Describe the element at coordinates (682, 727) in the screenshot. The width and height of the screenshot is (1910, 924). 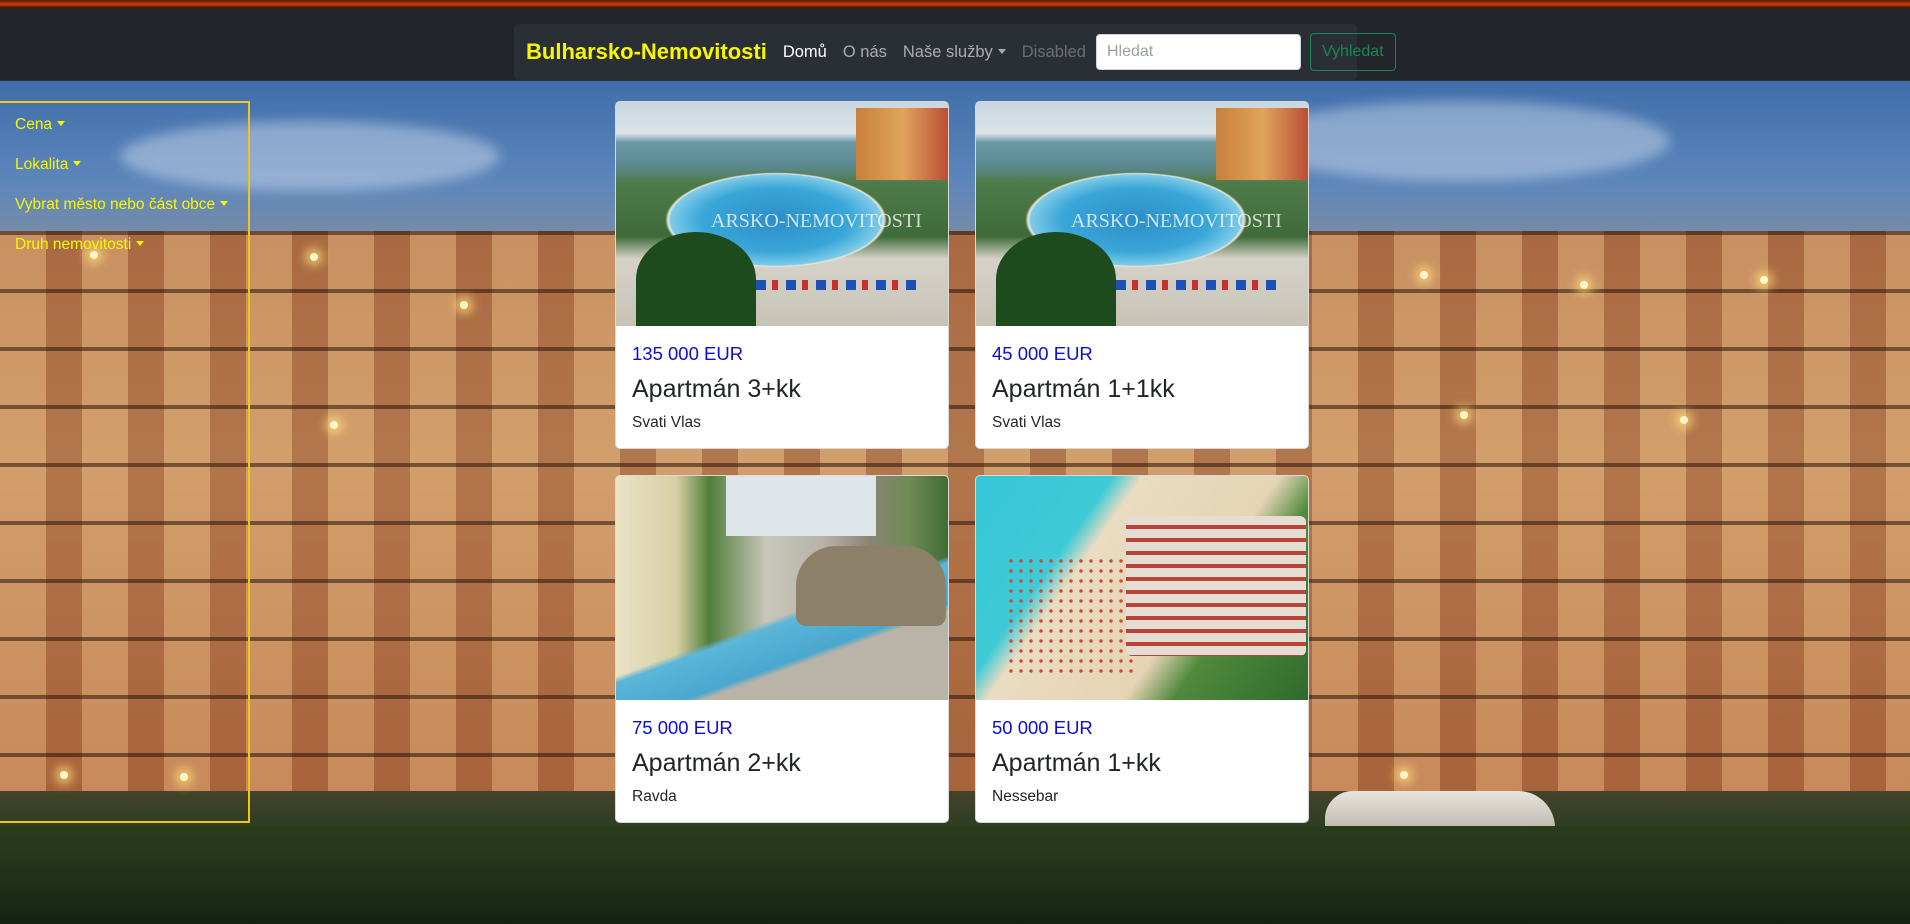
I see `listing-price: 75 000 EUR` at that location.